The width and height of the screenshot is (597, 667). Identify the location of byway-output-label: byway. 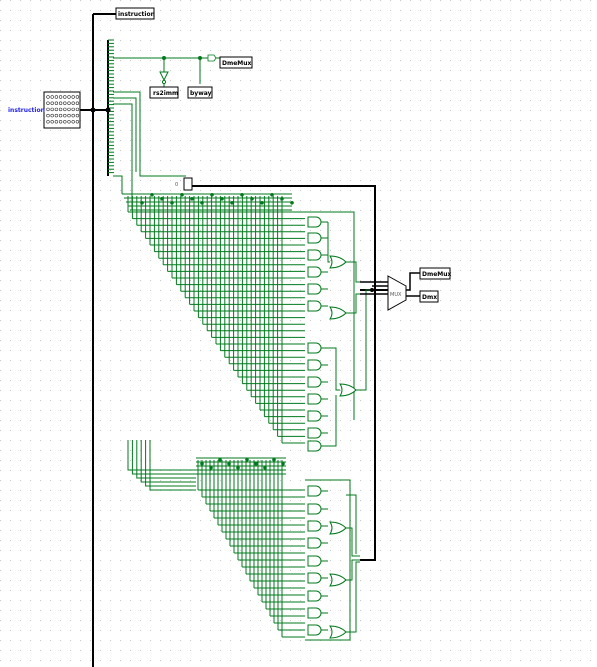
(200, 92).